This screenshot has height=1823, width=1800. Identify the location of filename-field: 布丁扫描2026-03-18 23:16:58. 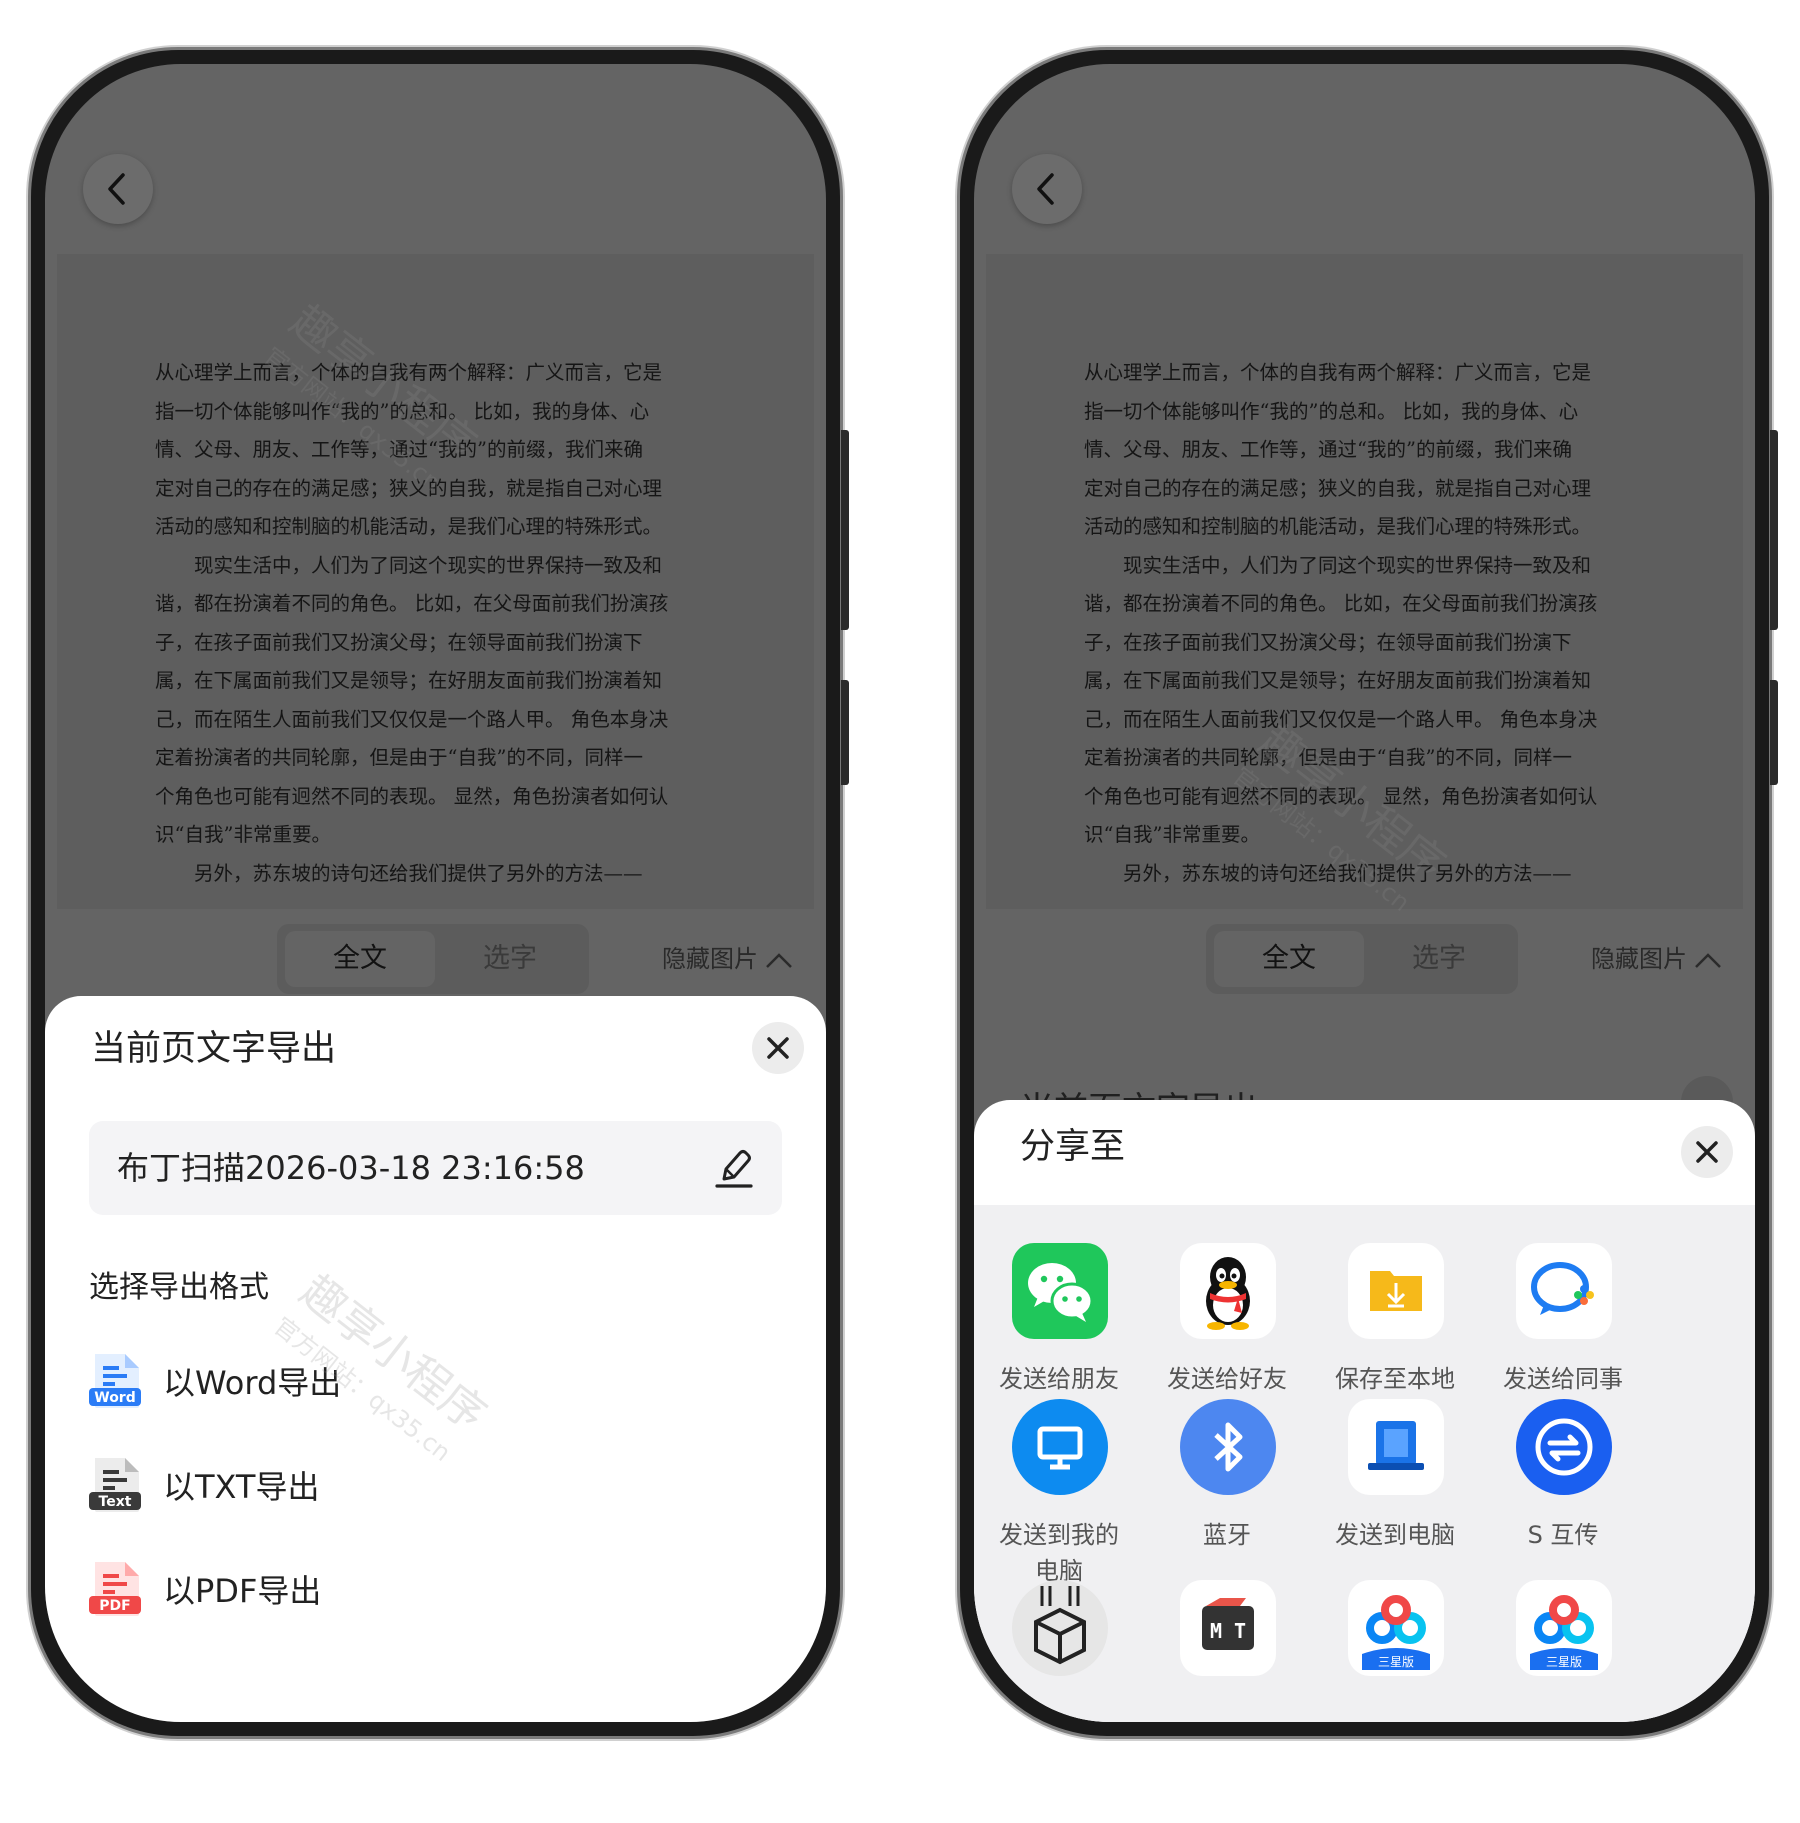
(435, 1168).